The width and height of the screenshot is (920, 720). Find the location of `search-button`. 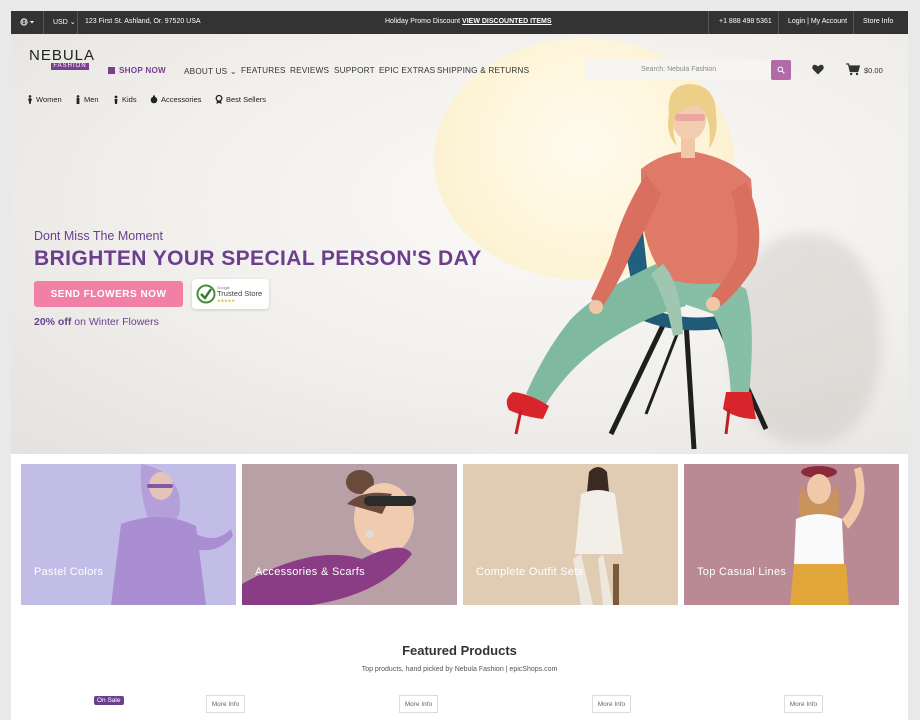

search-button is located at coordinates (781, 70).